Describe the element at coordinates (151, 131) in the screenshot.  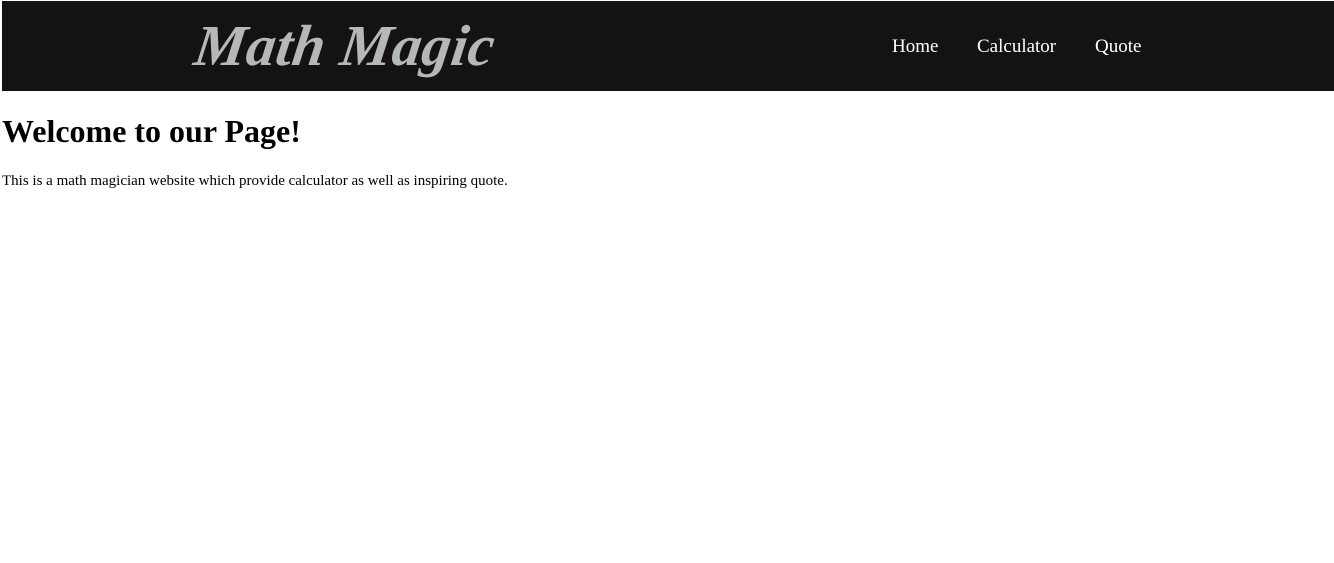
I see `page-heading: Welcome to our Page!` at that location.